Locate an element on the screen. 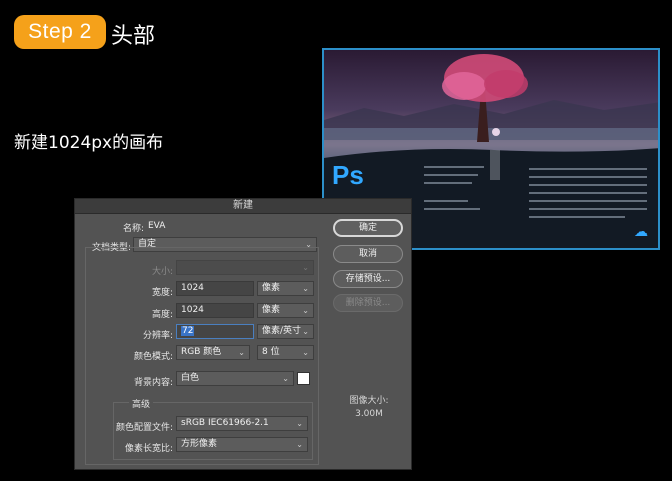  resolution-input: 72 is located at coordinates (215, 331).